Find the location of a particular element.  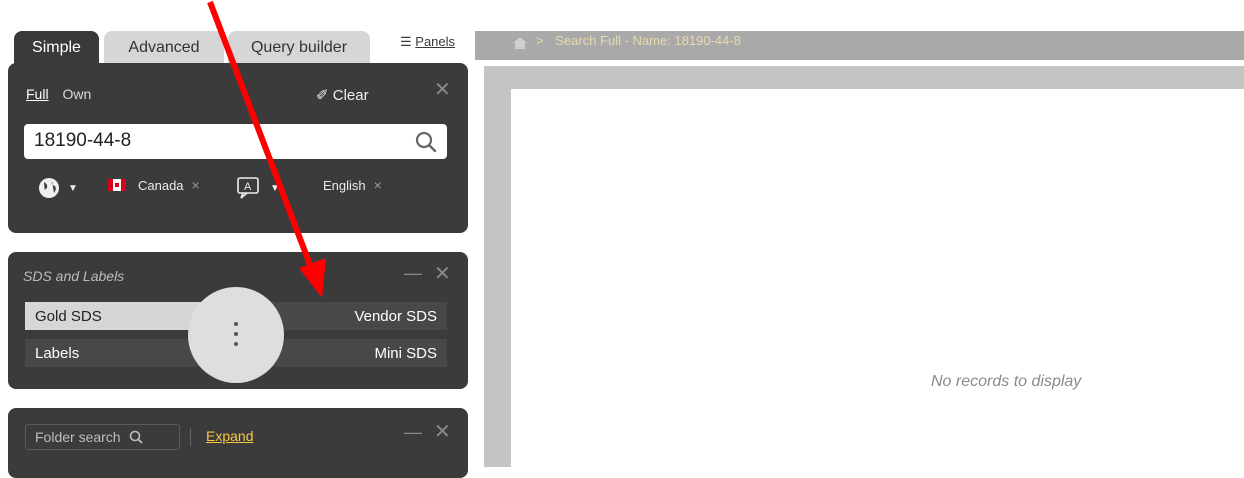

region-filter: ▼ is located at coordinates (58, 188).